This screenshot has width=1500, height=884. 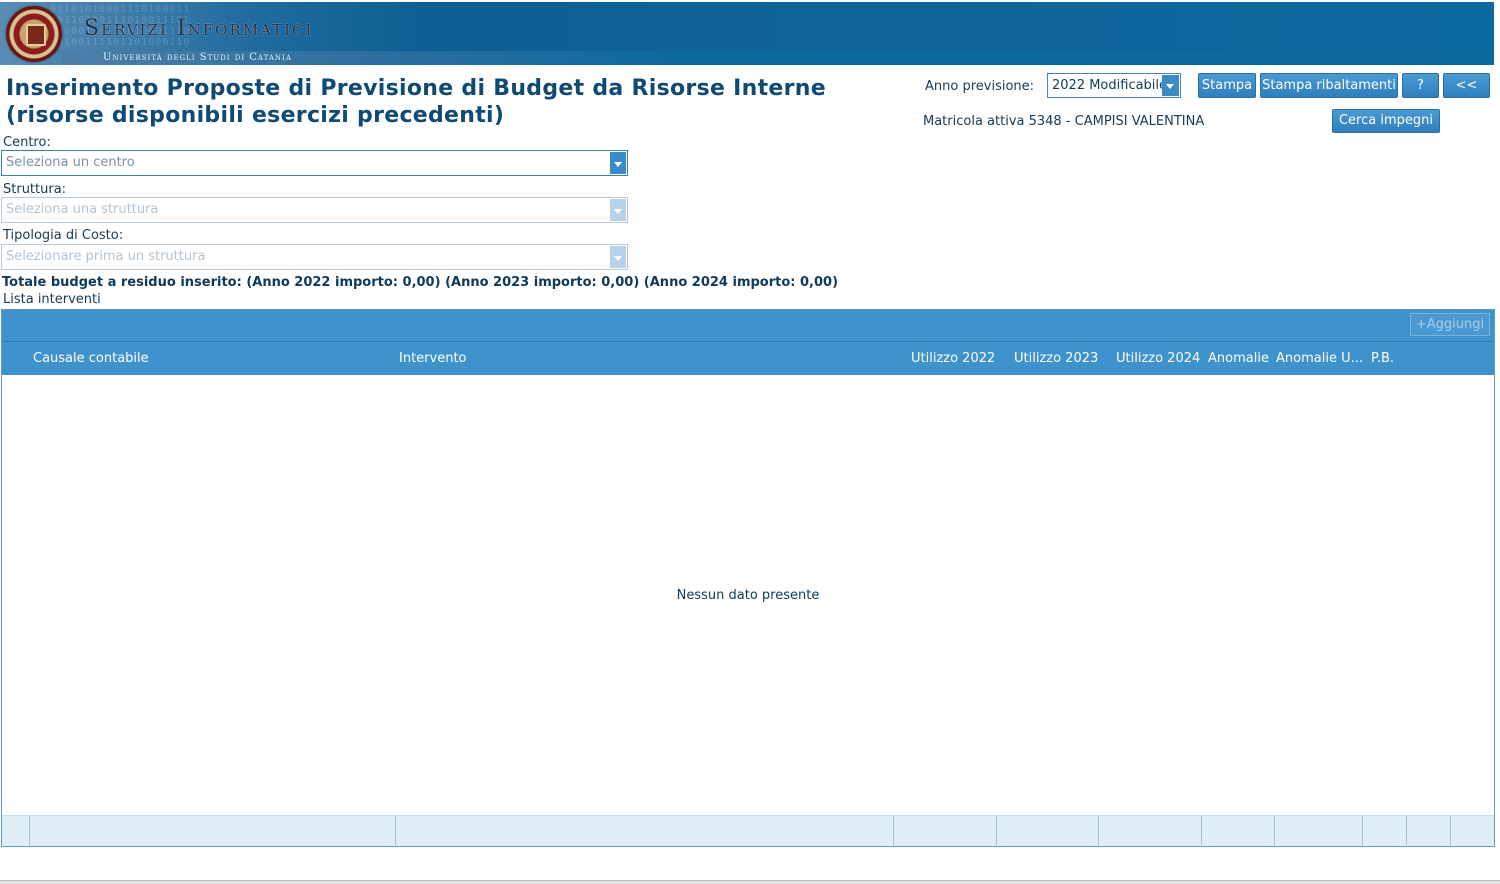 What do you see at coordinates (748, 831) in the screenshot?
I see `grid-footer` at bounding box center [748, 831].